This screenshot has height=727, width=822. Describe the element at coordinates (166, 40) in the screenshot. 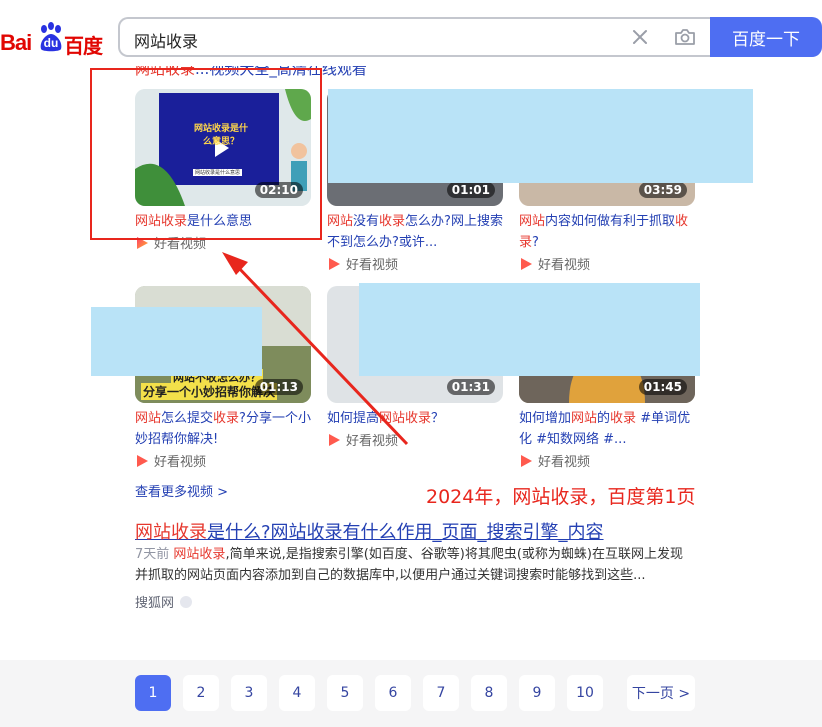

I see `search-input: 网站收录` at that location.